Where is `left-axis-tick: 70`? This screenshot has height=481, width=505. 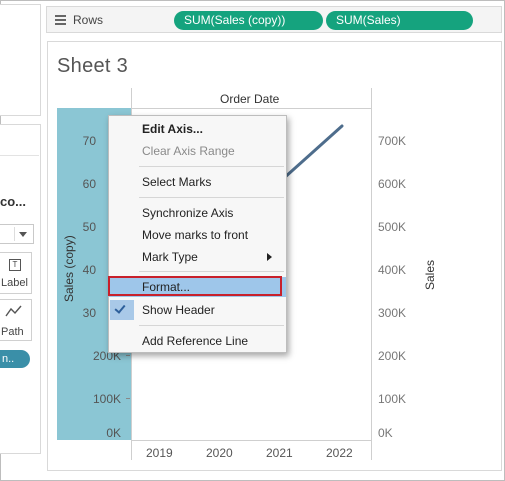 left-axis-tick: 70 is located at coordinates (89, 141).